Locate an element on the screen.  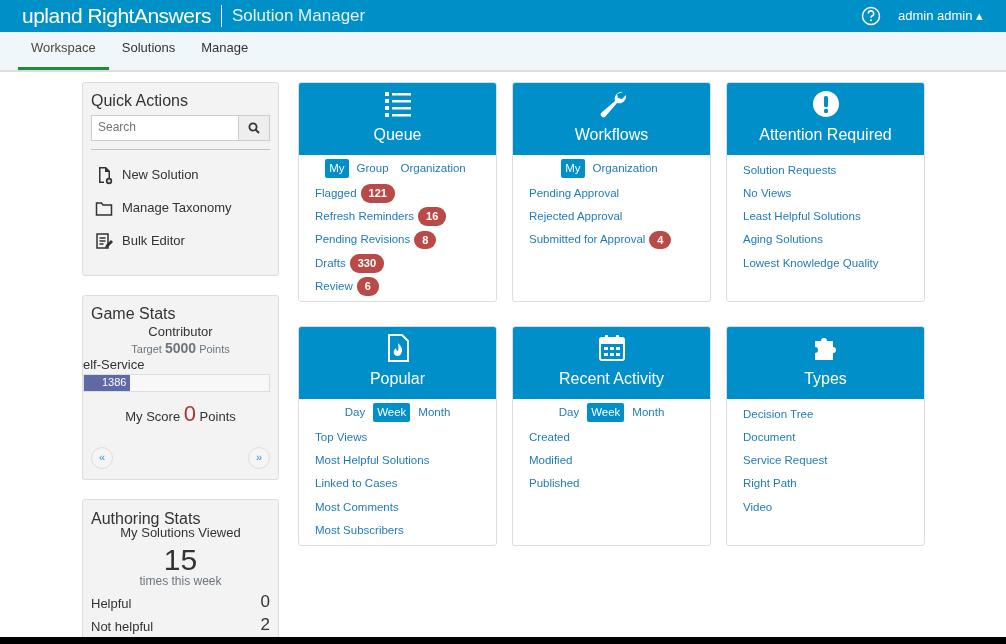
track-label: elf-Service is located at coordinates (114, 365).